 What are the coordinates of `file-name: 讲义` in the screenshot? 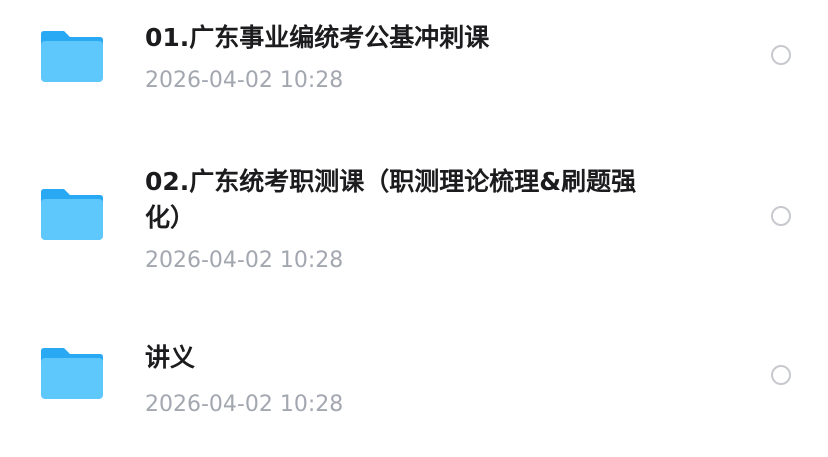 It's located at (170, 357).